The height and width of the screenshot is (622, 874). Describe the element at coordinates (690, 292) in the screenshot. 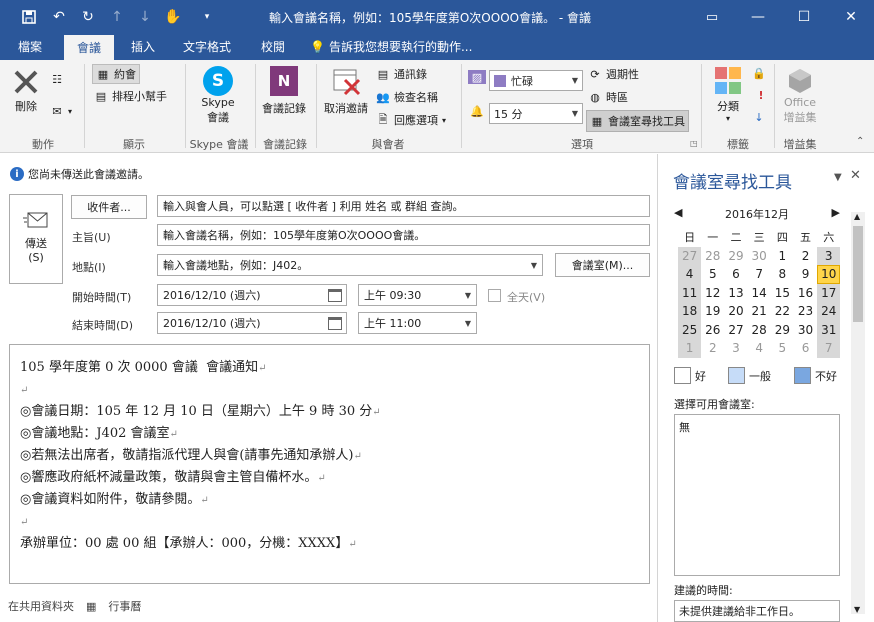

I see `calendar-day: 11` at that location.